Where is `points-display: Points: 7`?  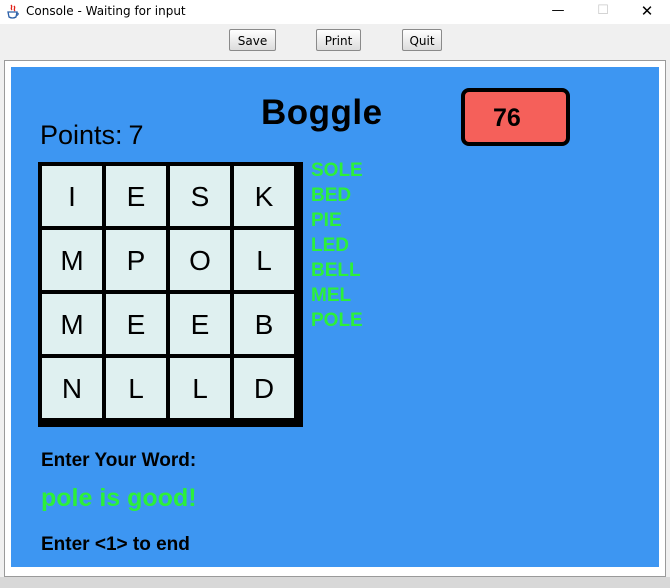
points-display: Points: 7 is located at coordinates (92, 135).